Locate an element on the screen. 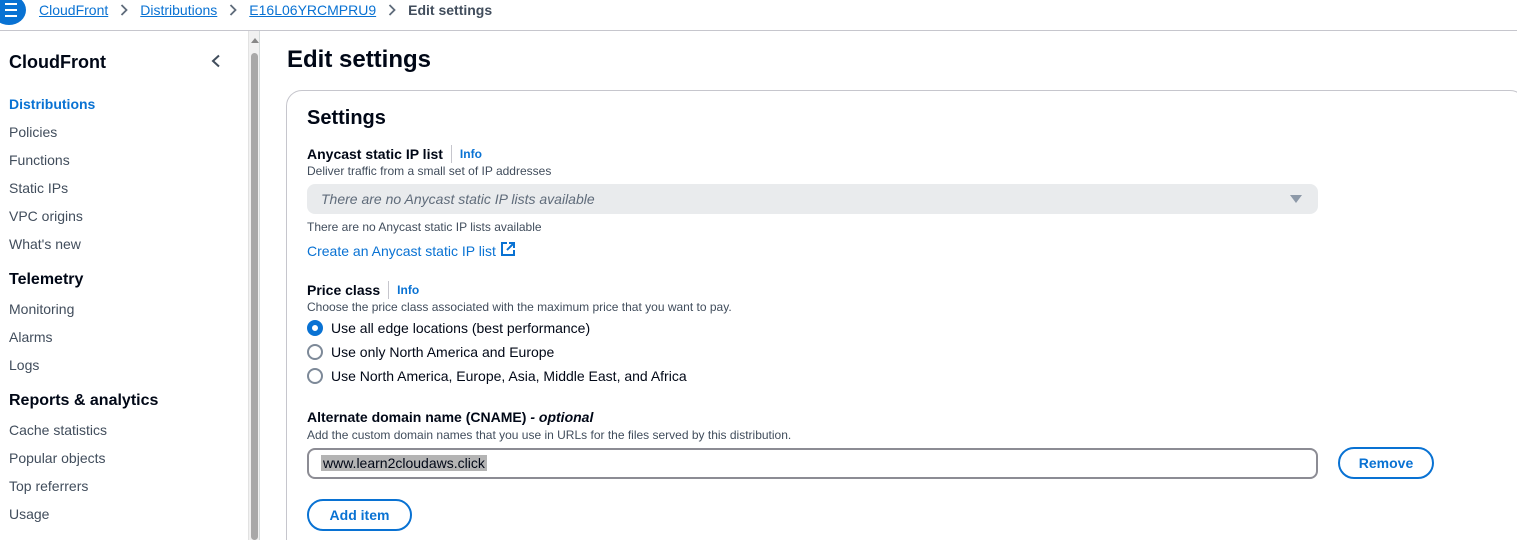 The width and height of the screenshot is (1517, 540). sidebar-item-alarms: Alarms is located at coordinates (31, 337).